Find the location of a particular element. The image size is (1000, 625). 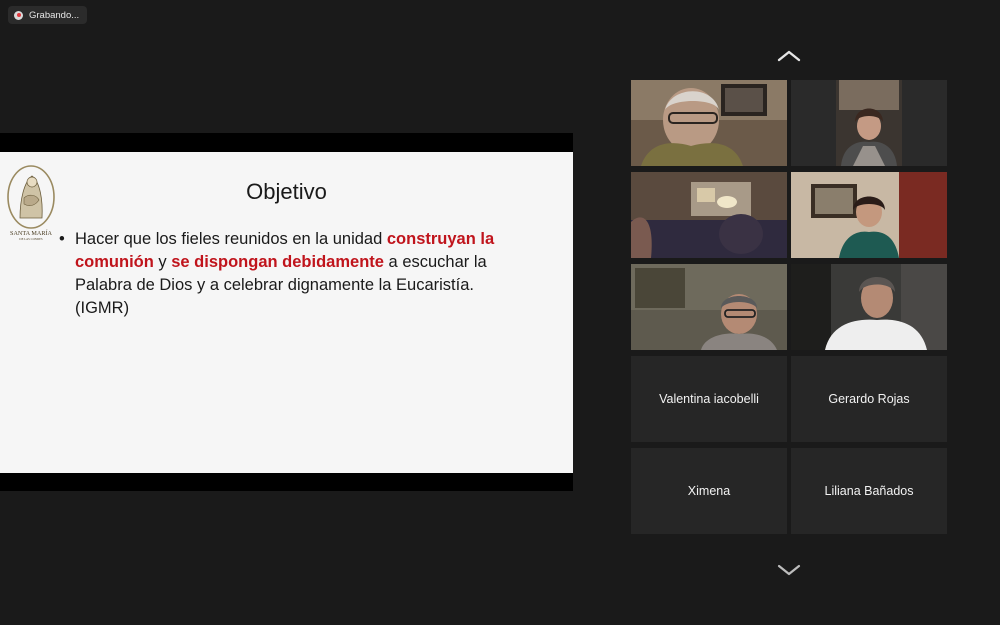

record-icon is located at coordinates (18, 15).